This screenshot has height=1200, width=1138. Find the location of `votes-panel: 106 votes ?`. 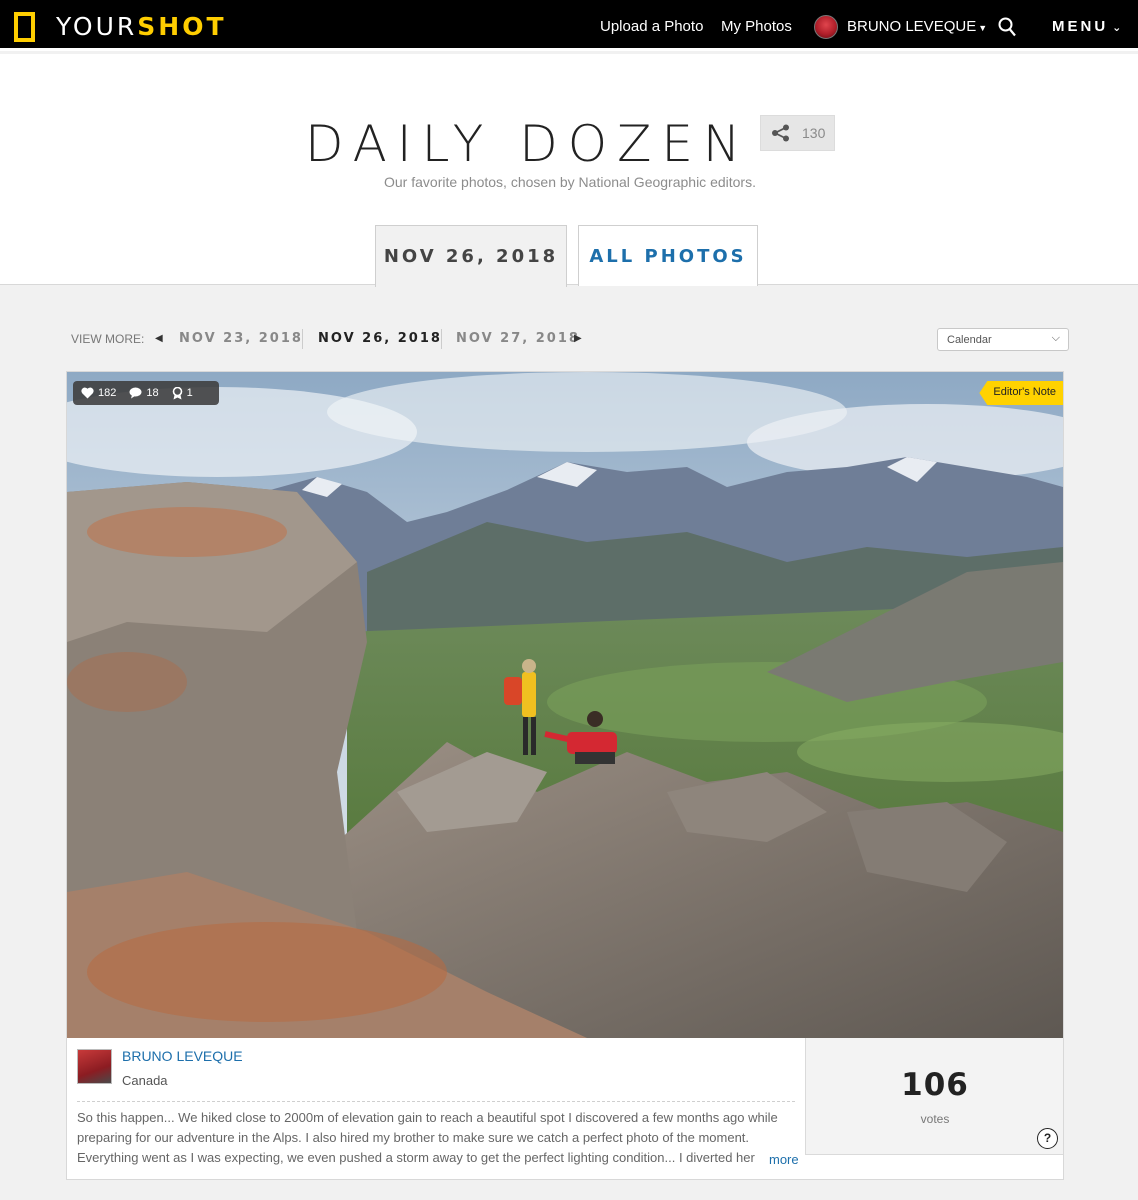

votes-panel: 106 votes ? is located at coordinates (934, 1096).